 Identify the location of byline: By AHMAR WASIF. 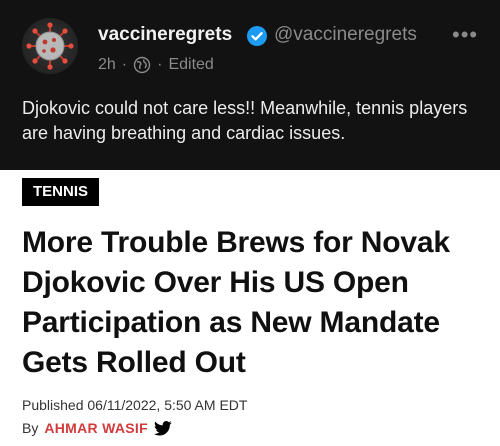
(97, 428).